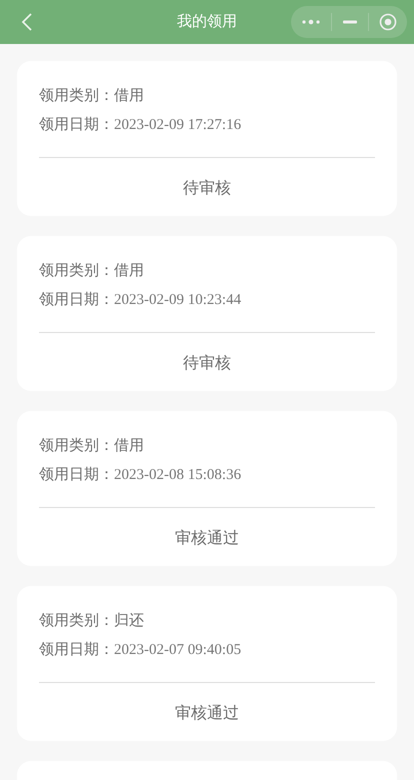  What do you see at coordinates (178, 475) in the screenshot?
I see `field-value: 2023-02-08 15:08:36` at bounding box center [178, 475].